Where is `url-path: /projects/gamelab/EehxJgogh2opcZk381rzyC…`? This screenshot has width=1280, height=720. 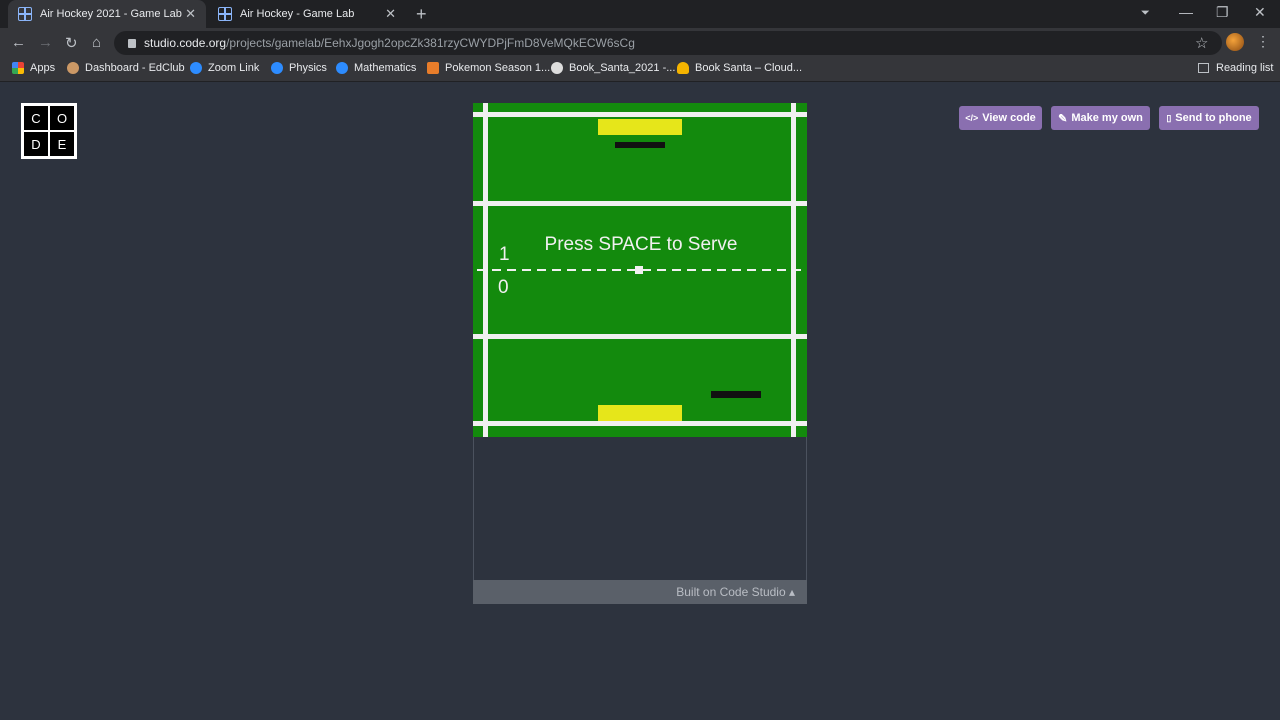
url-path: /projects/gamelab/EehxJgogh2opcZk381rzyC… is located at coordinates (430, 43).